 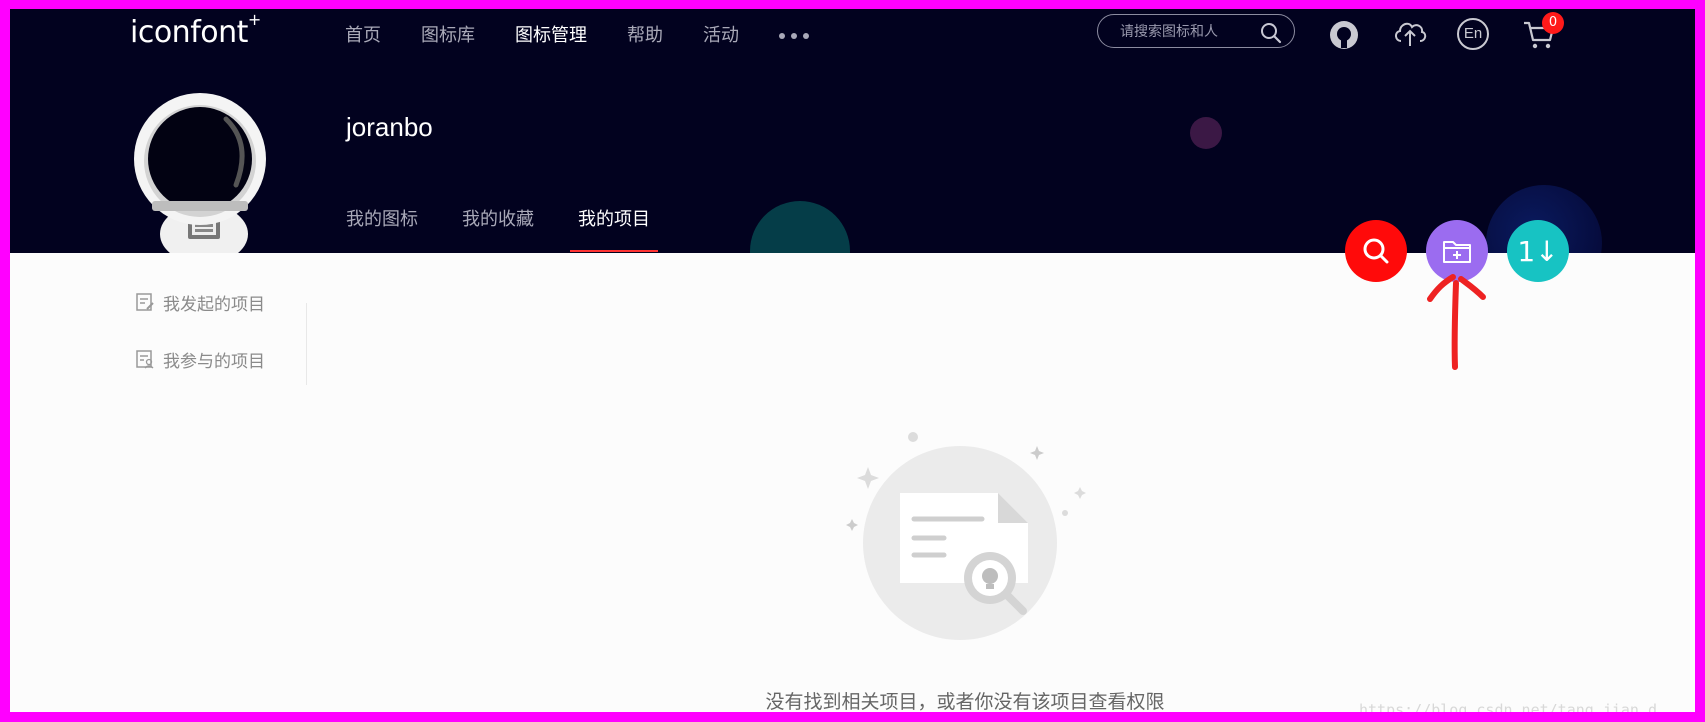 I want to click on iconfont-logo: iconfont+, so click(x=195, y=30).